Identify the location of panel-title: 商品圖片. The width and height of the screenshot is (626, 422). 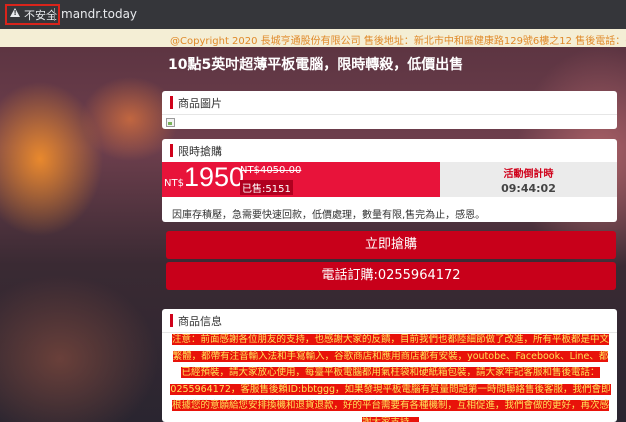
(200, 103).